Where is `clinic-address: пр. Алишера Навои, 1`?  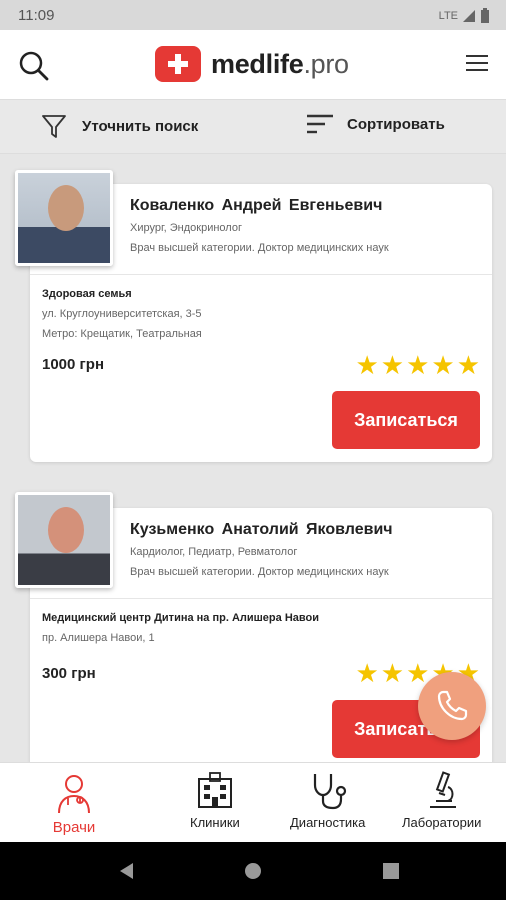 clinic-address: пр. Алишера Навои, 1 is located at coordinates (98, 638).